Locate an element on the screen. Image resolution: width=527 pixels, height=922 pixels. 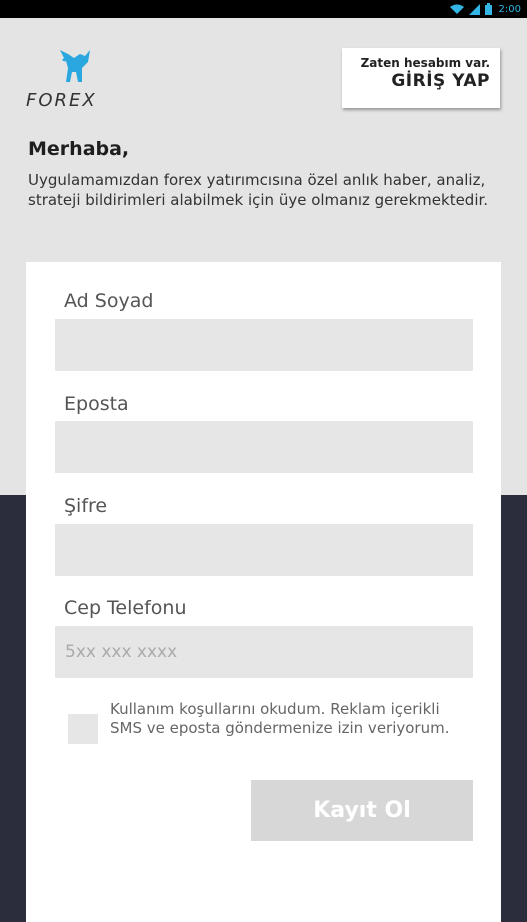
bull-icon is located at coordinates (75, 66).